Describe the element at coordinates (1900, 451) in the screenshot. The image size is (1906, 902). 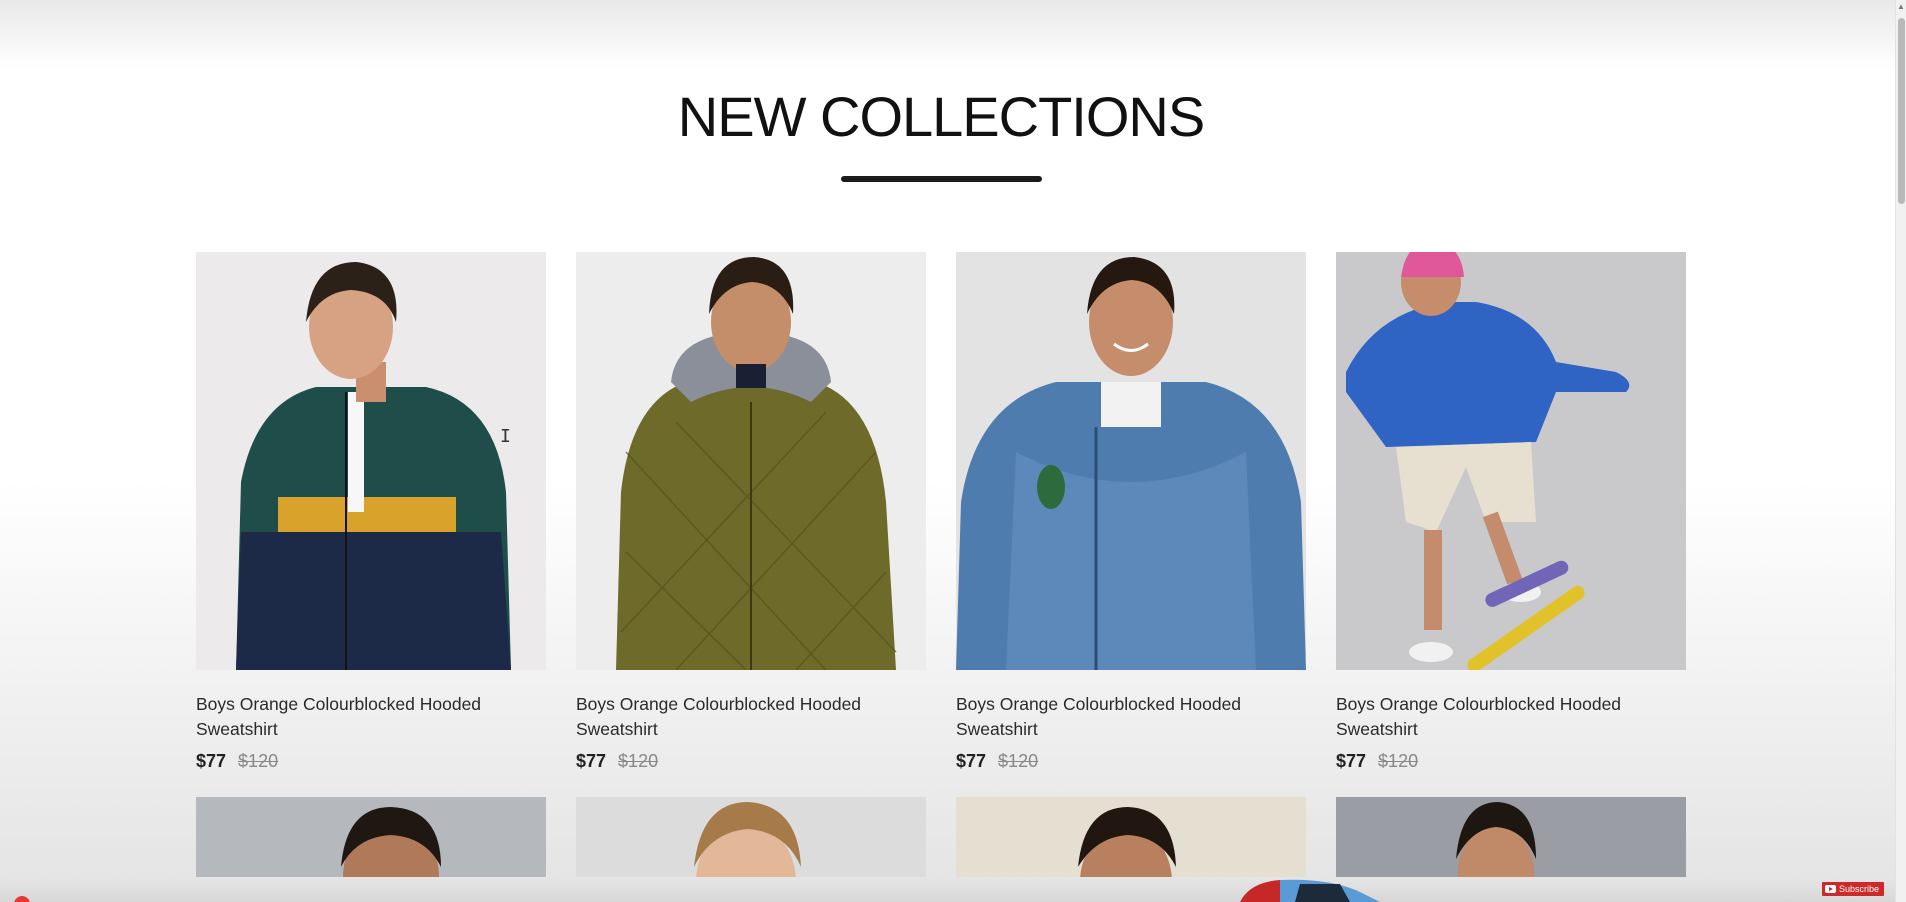
I see `vertical-scrollbar: ▲` at that location.